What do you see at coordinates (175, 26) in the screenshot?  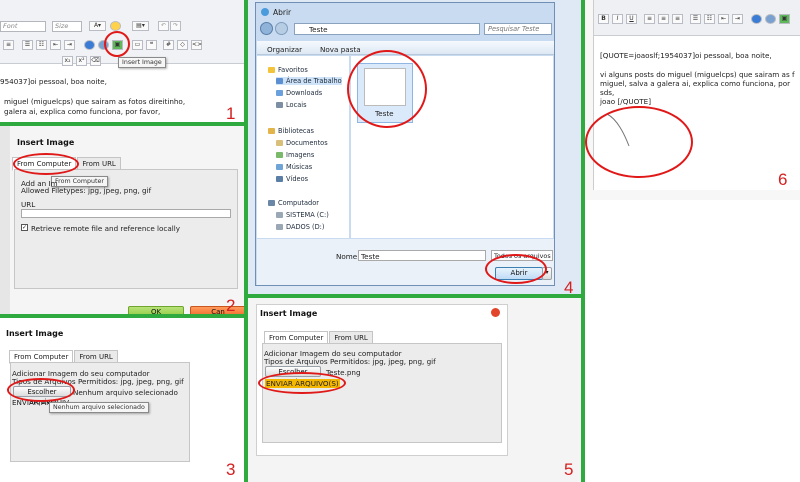 I see `redo-icon: ↷` at bounding box center [175, 26].